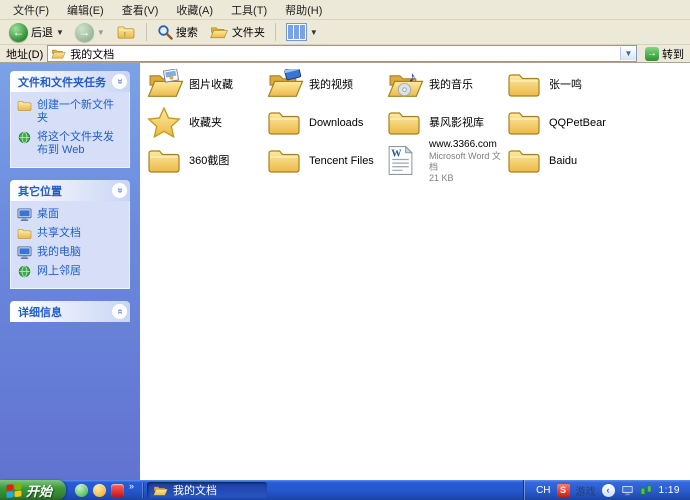 The image size is (690, 500). Describe the element at coordinates (59, 233) in the screenshot. I see `sidebar-item-label: 共享文档` at that location.